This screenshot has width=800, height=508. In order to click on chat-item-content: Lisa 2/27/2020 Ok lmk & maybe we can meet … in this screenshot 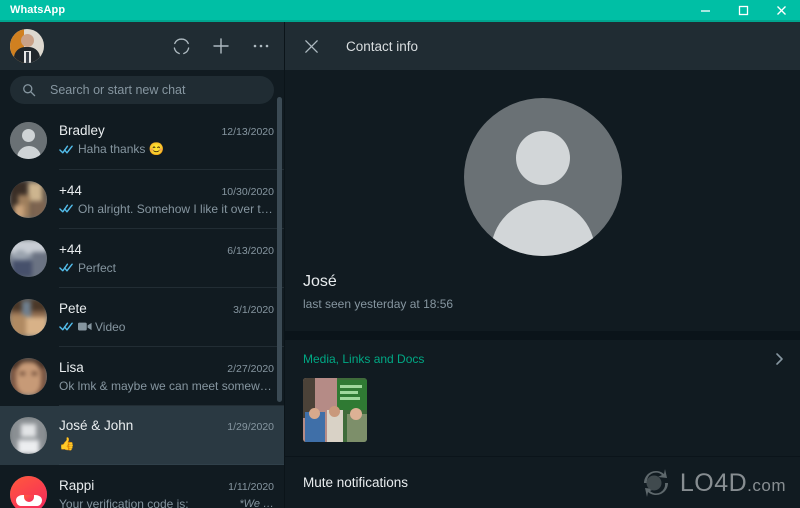, I will do `click(171, 376)`.